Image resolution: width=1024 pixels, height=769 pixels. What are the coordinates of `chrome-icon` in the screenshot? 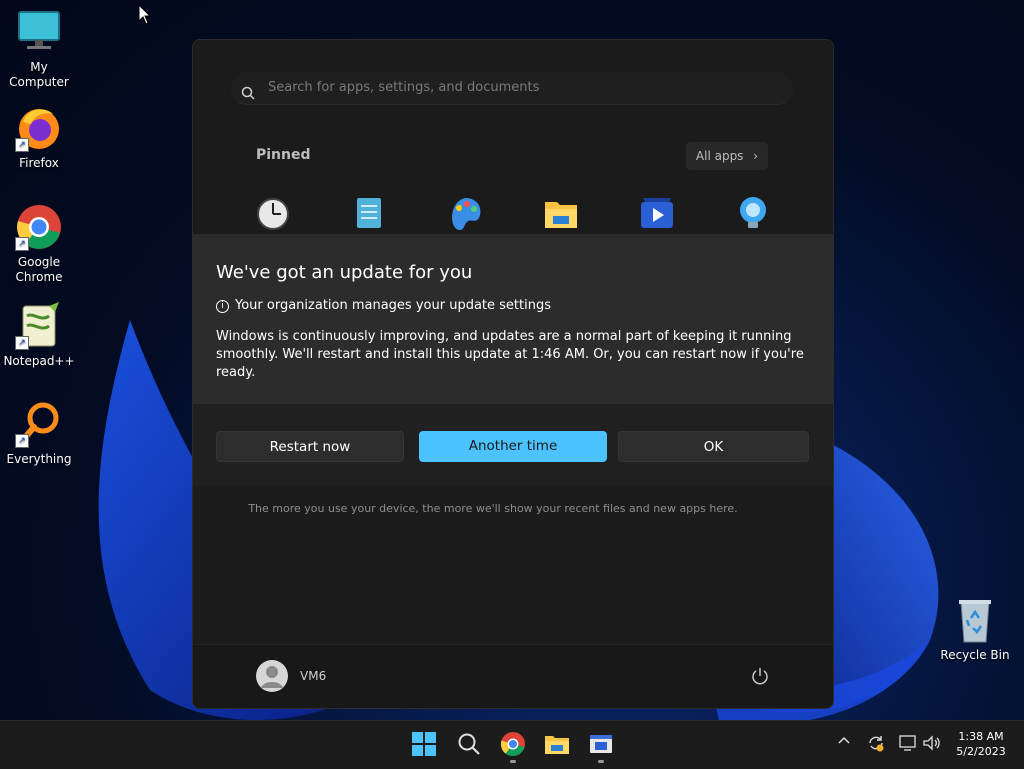 It's located at (512, 744).